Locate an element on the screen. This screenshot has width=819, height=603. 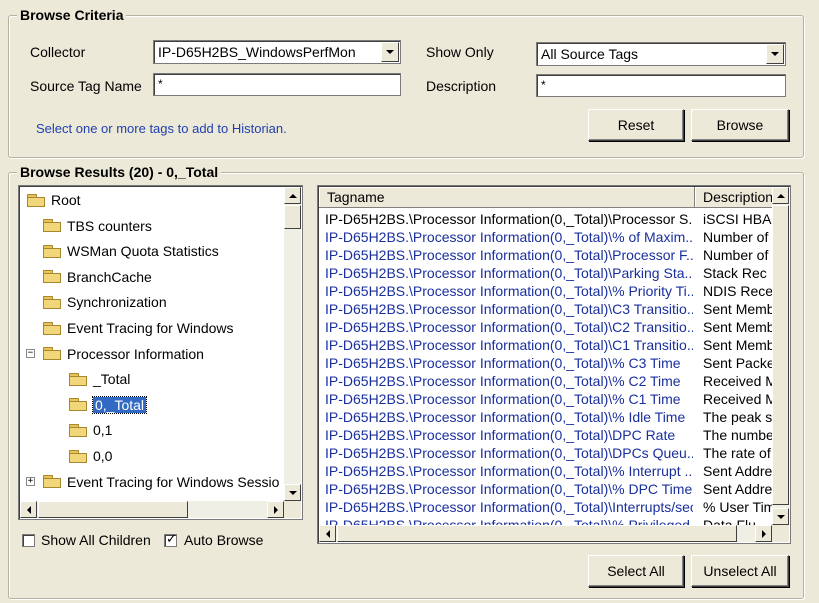
tree-scroll-up-button is located at coordinates (292, 195).